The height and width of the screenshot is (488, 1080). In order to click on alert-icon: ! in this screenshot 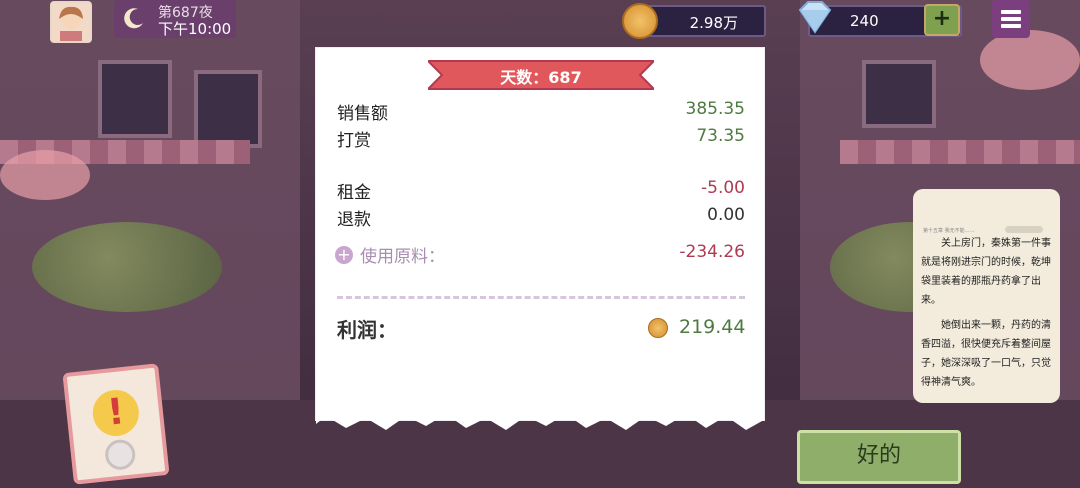, I will do `click(116, 413)`.